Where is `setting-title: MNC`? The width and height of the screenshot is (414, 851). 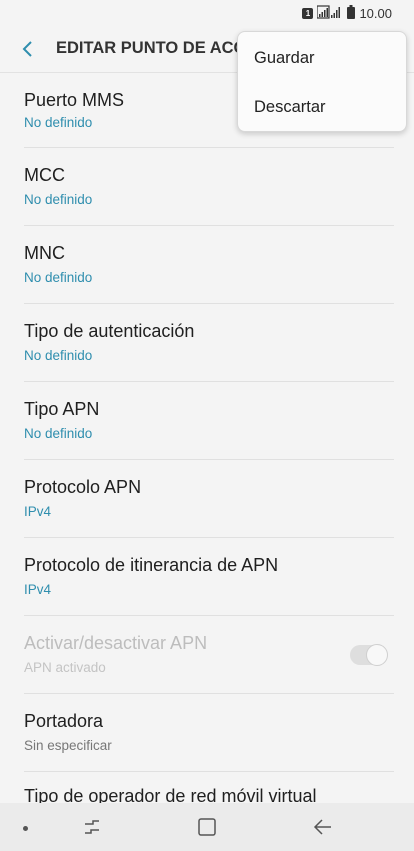 setting-title: MNC is located at coordinates (44, 253).